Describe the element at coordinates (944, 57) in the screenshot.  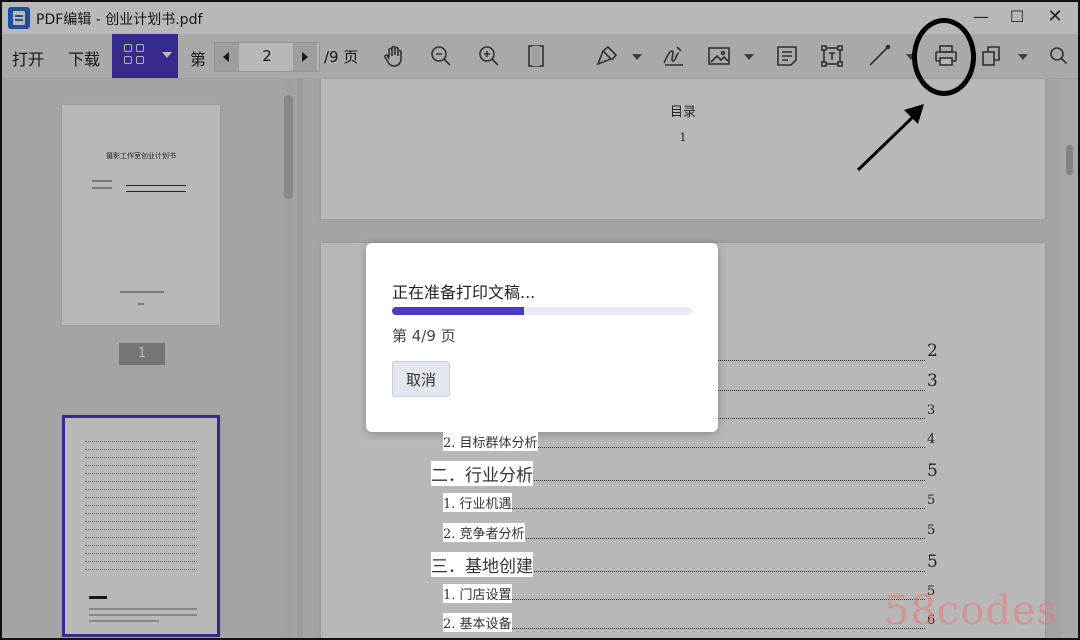
I see `annotation-circle` at that location.